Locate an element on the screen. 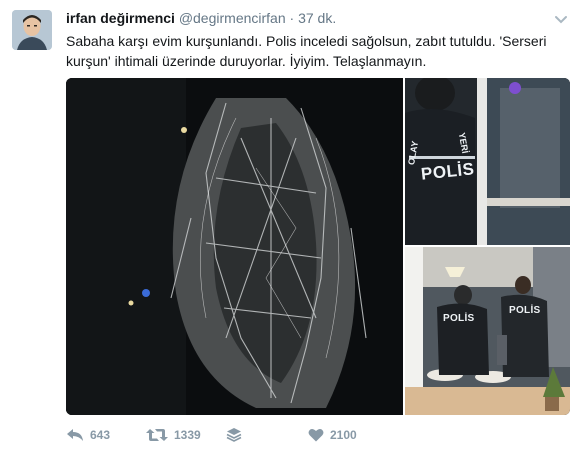  like-button: 2100 is located at coordinates (332, 435).